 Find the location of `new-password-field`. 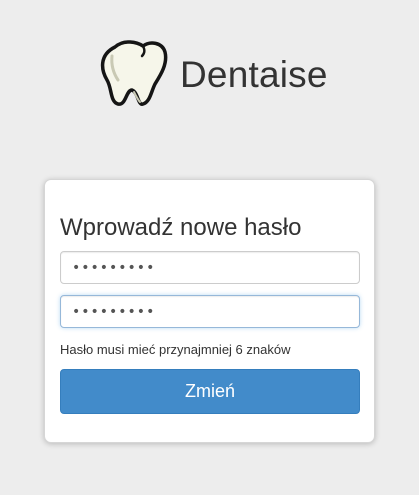

new-password-field is located at coordinates (210, 267).